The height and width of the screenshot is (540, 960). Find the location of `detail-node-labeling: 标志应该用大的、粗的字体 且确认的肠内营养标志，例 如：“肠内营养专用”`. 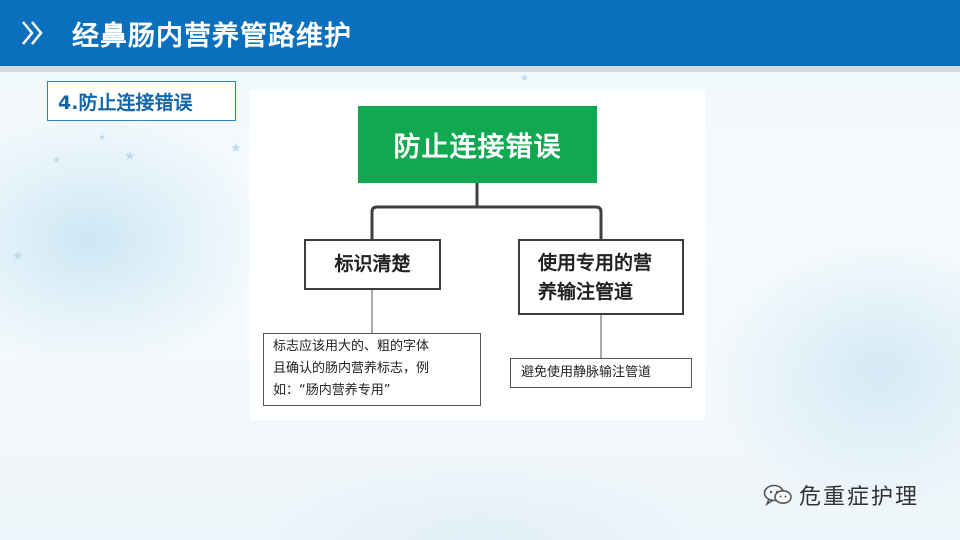

detail-node-labeling: 标志应该用大的、粗的字体 且确认的肠内营养标志，例 如：“肠内营养专用” is located at coordinates (372, 369).